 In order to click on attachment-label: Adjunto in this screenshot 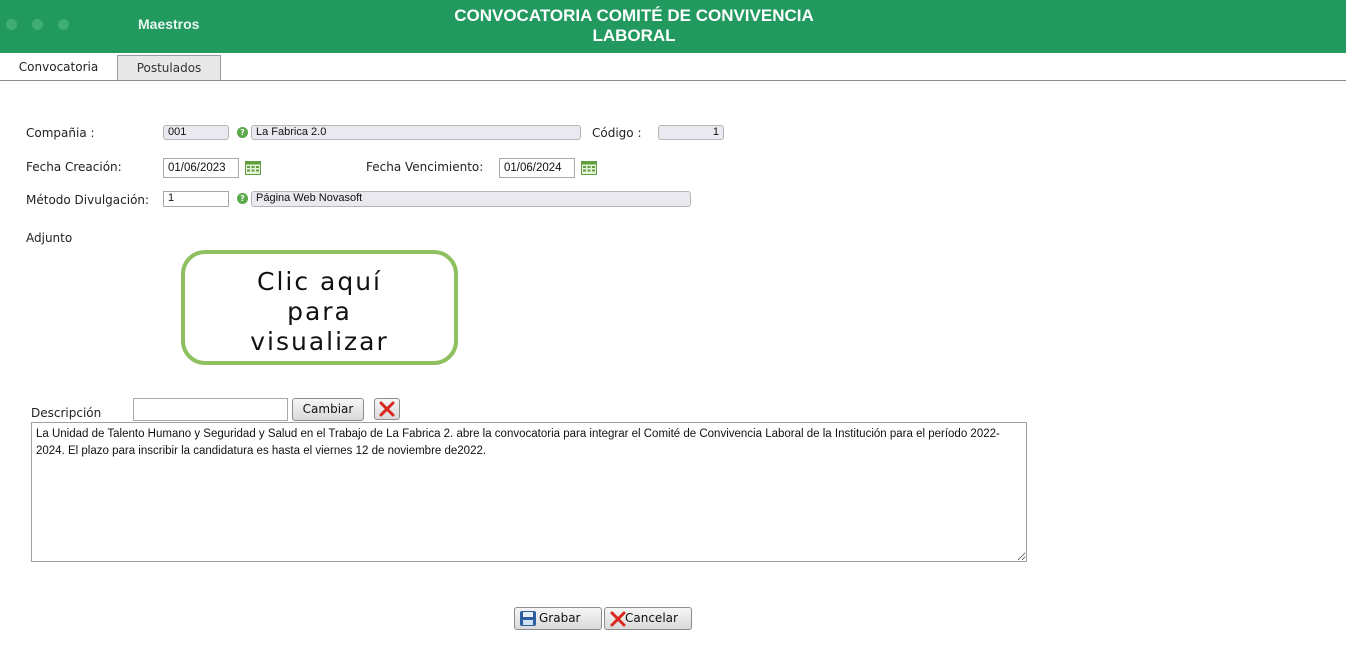, I will do `click(49, 238)`.